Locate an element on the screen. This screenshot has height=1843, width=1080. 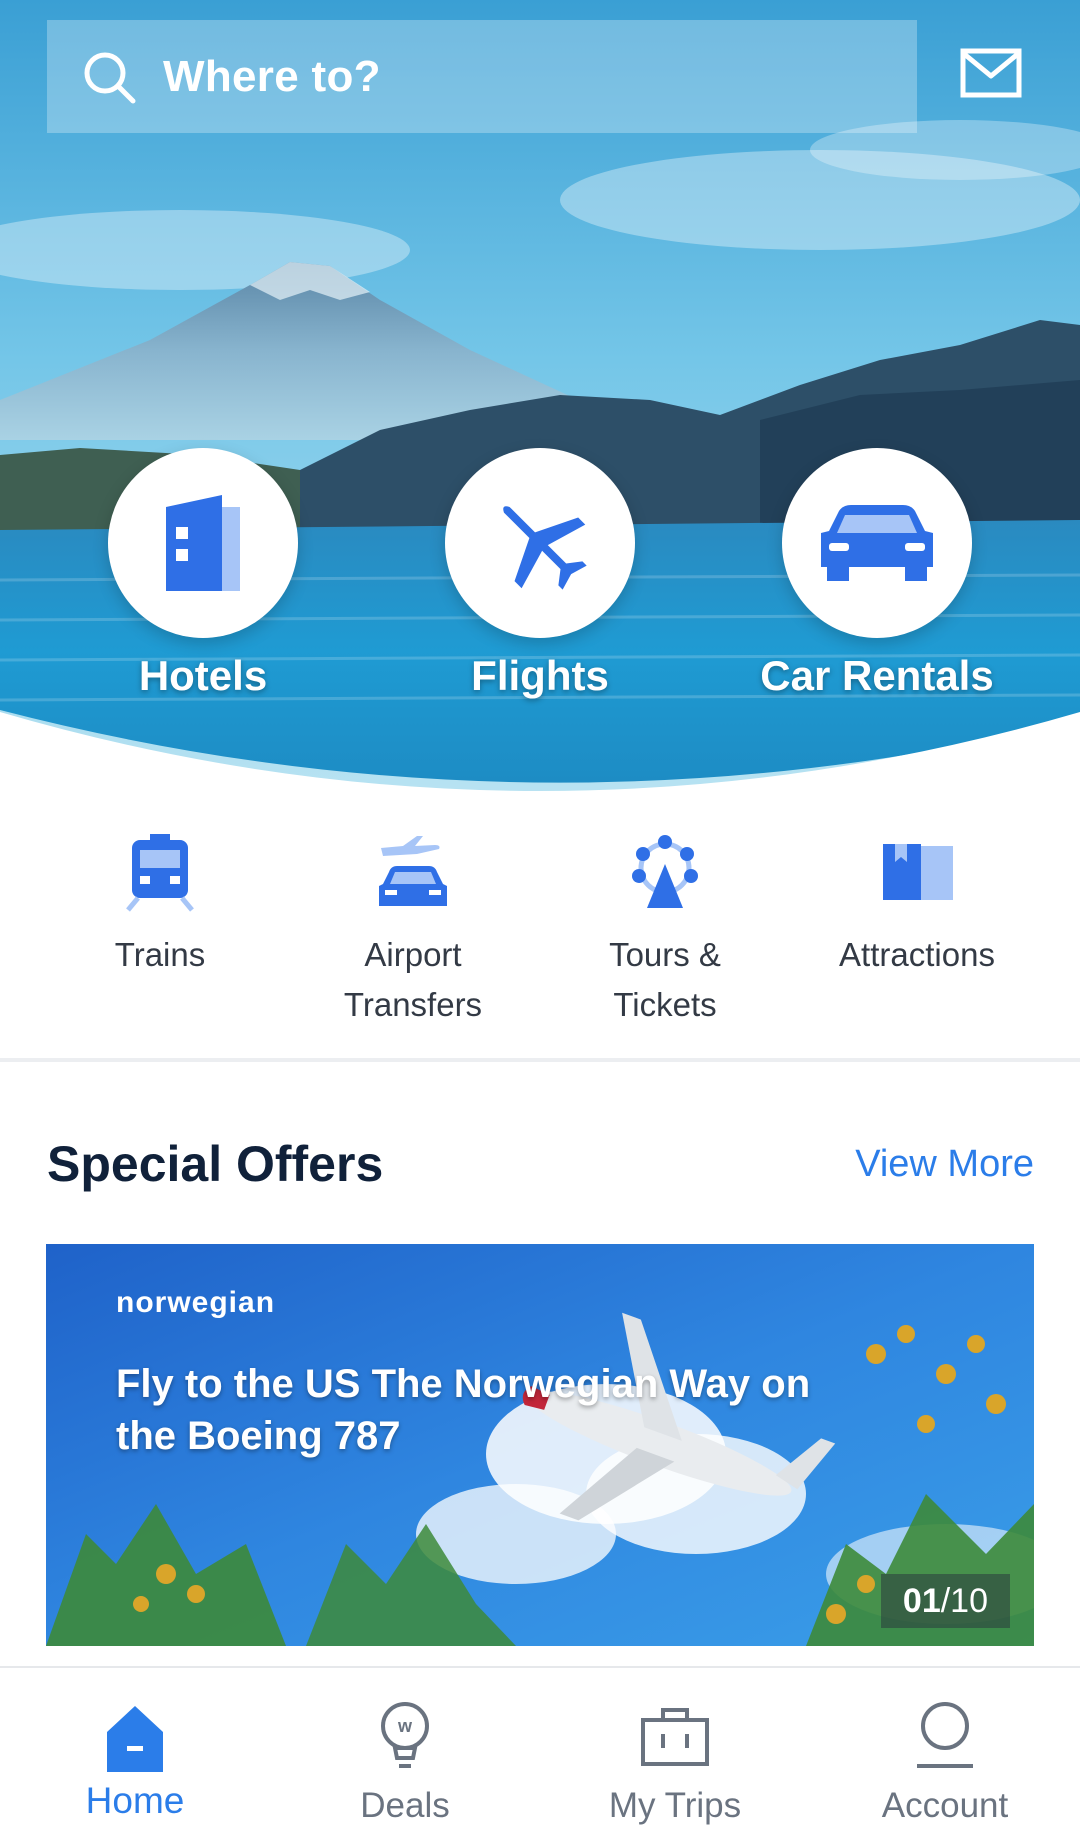
nav-label: Deals is located at coordinates (405, 1805).